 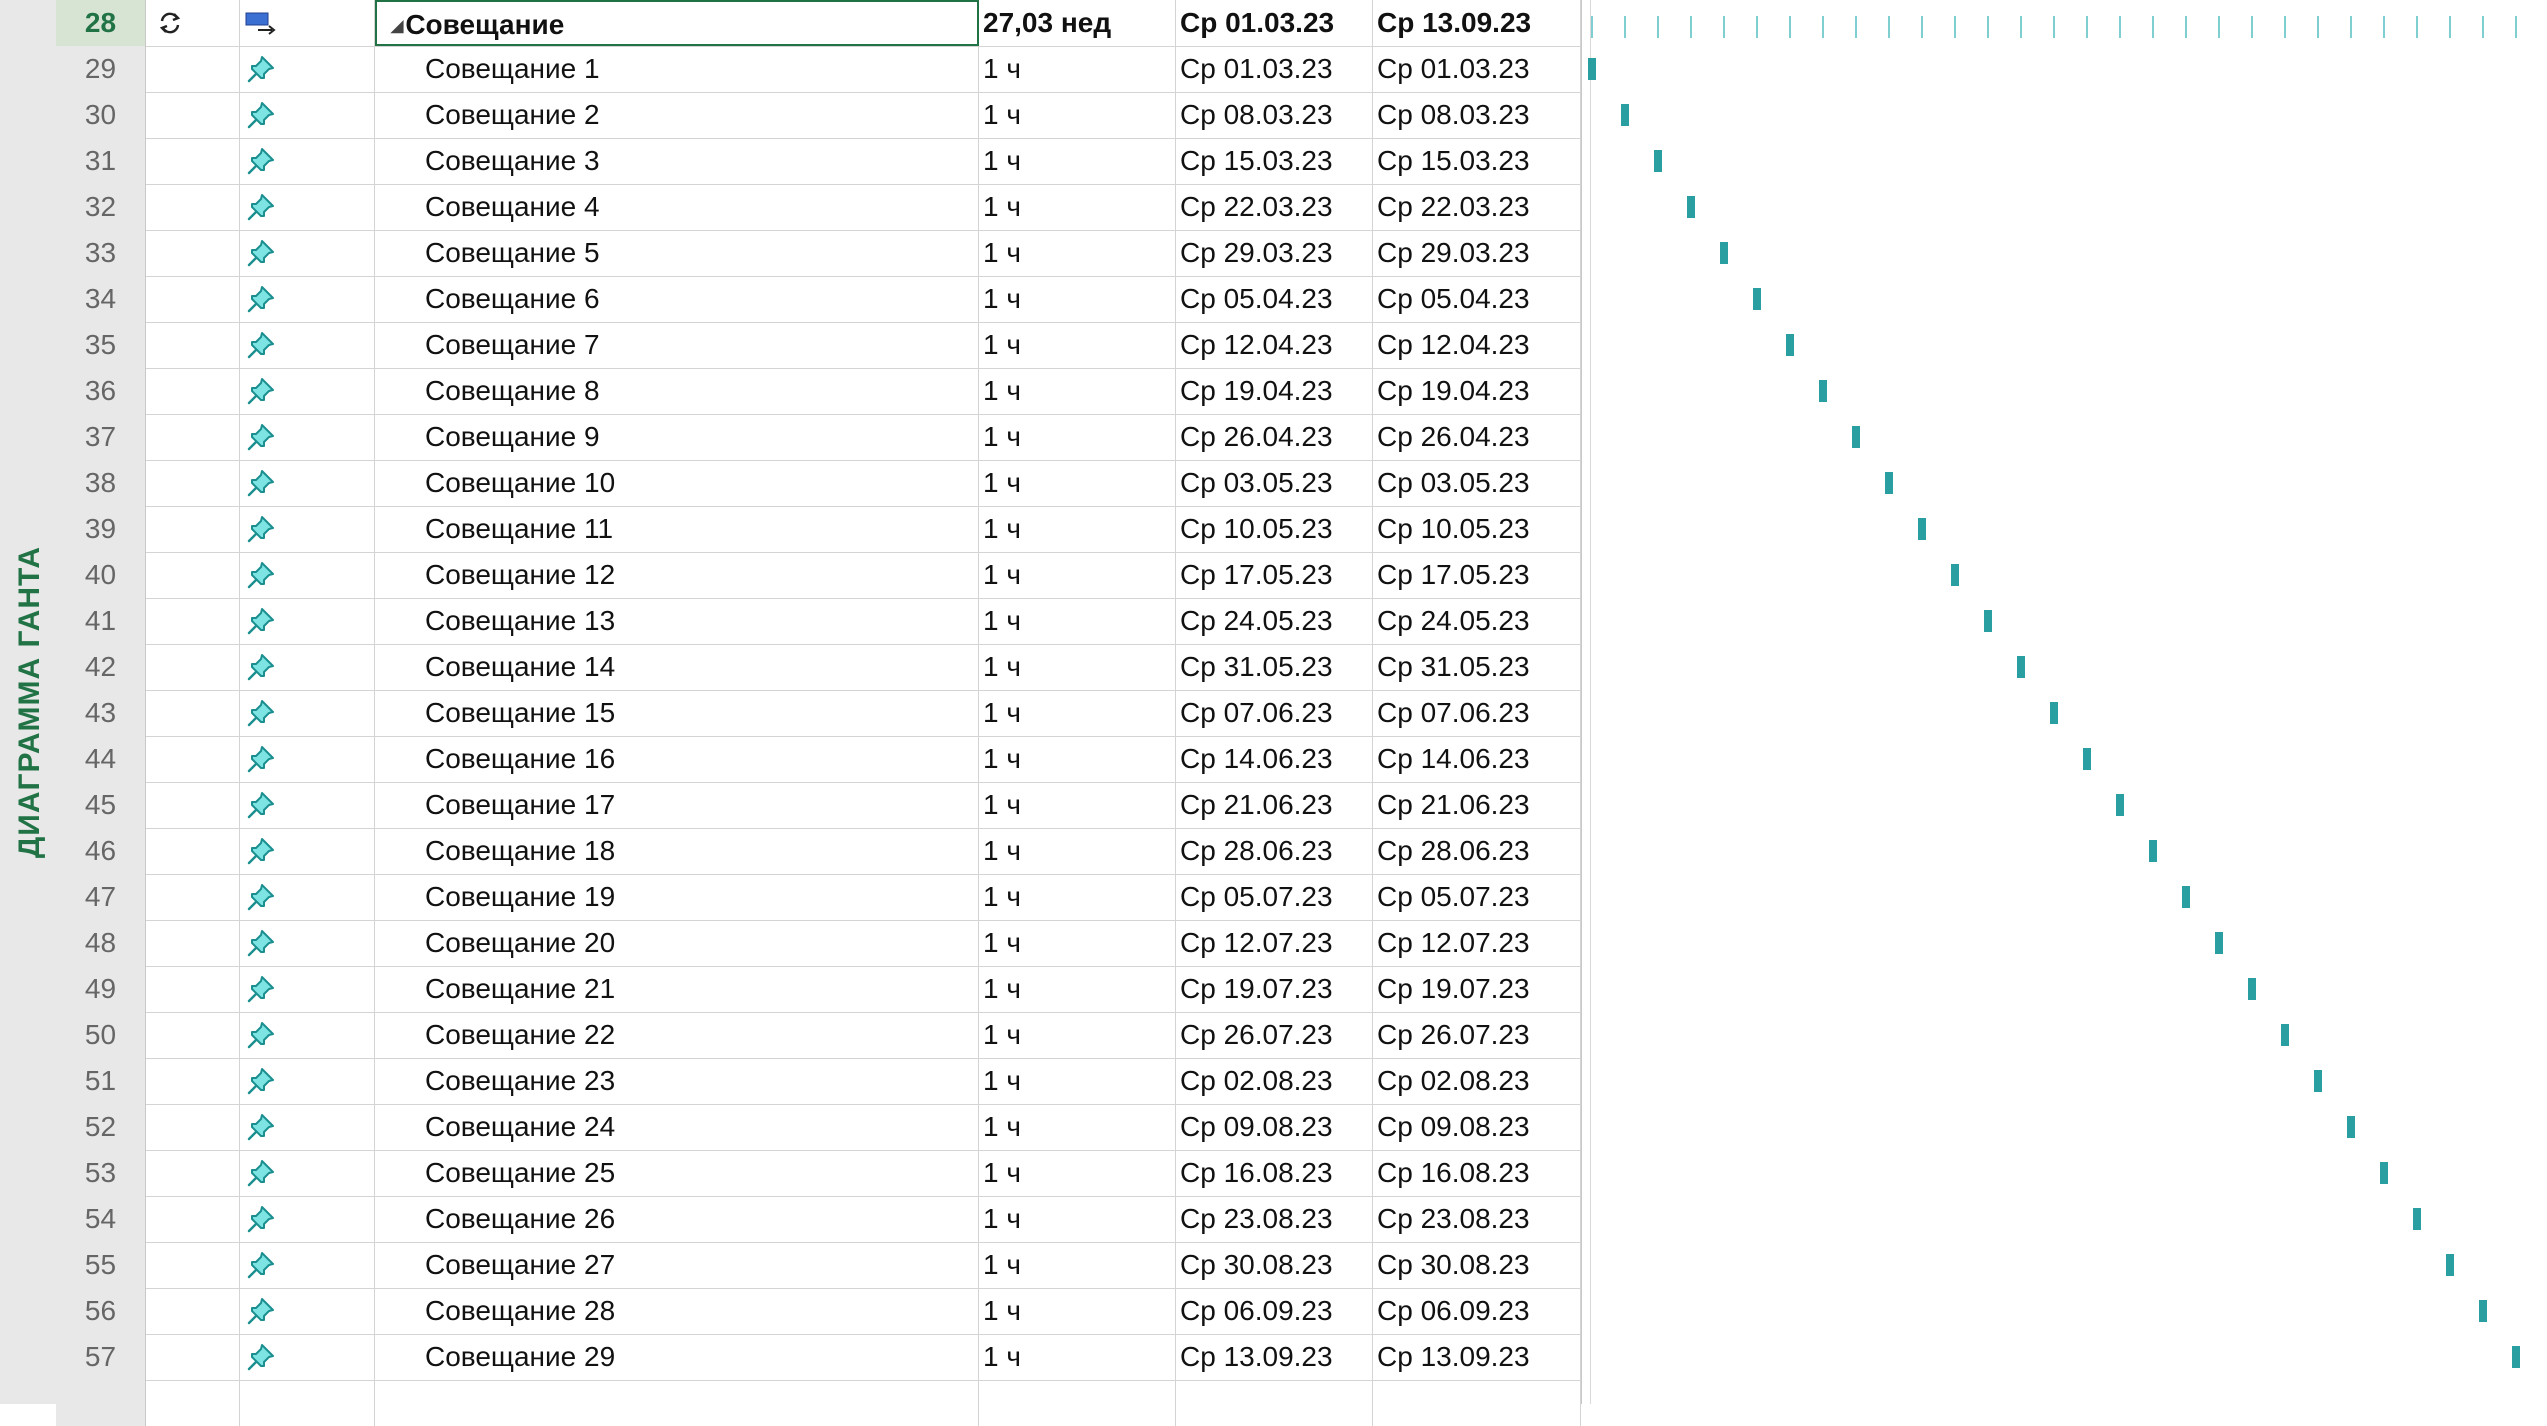 What do you see at coordinates (1477, 207) in the screenshot?
I see `finish-date: Ср 22.03.23` at bounding box center [1477, 207].